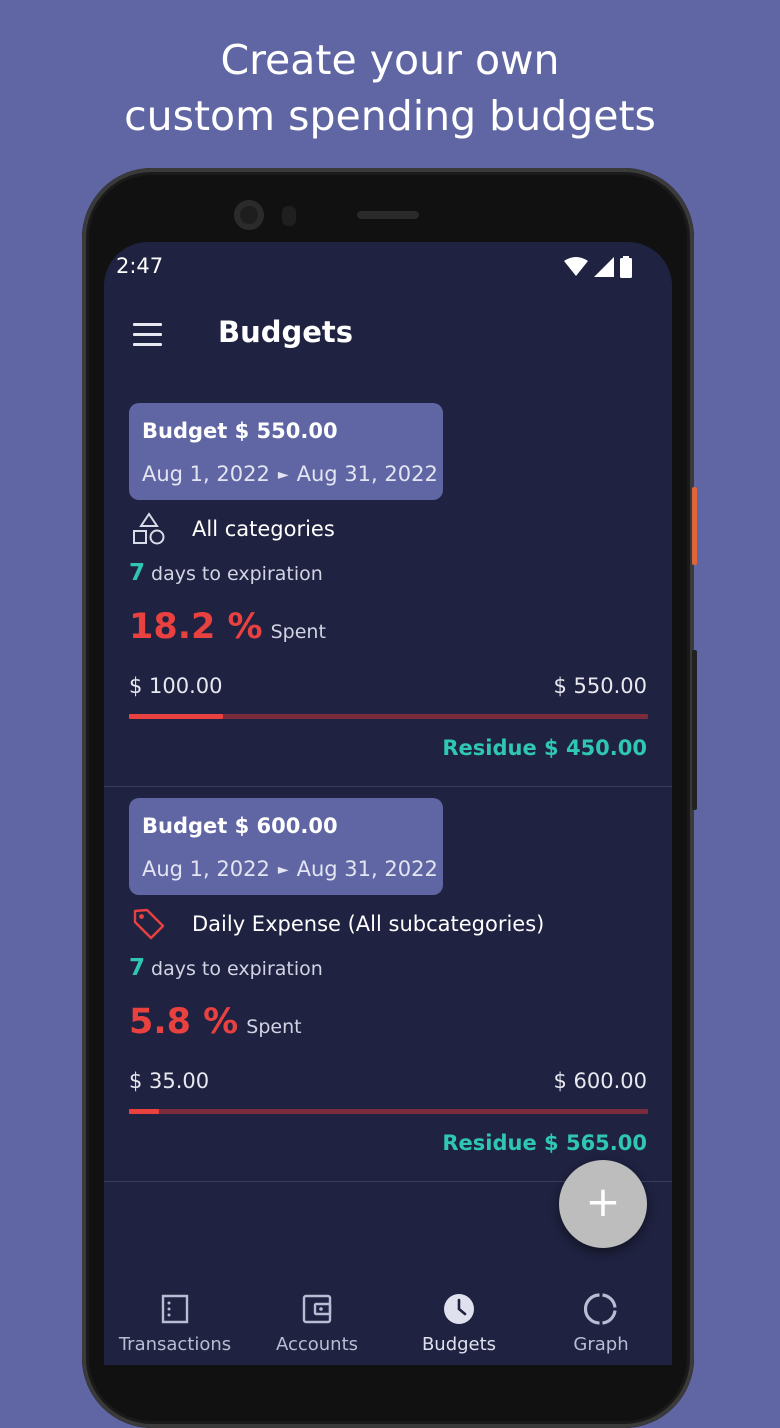 The width and height of the screenshot is (780, 1428). Describe the element at coordinates (286, 451) in the screenshot. I see `budget-badge: Budget $ 550.00 Aug 1, 2022 ► Aug 31, 2022` at that location.